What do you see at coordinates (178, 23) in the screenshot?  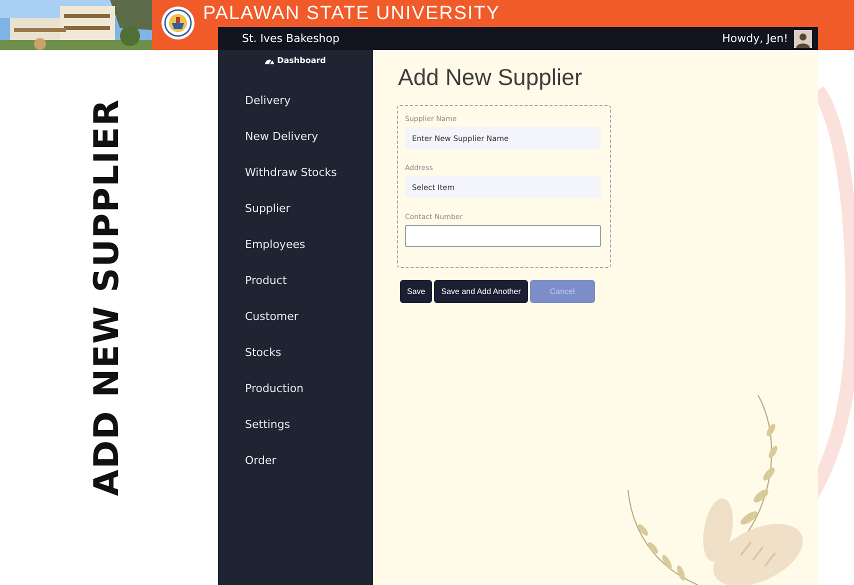 I see `seal-icon` at bounding box center [178, 23].